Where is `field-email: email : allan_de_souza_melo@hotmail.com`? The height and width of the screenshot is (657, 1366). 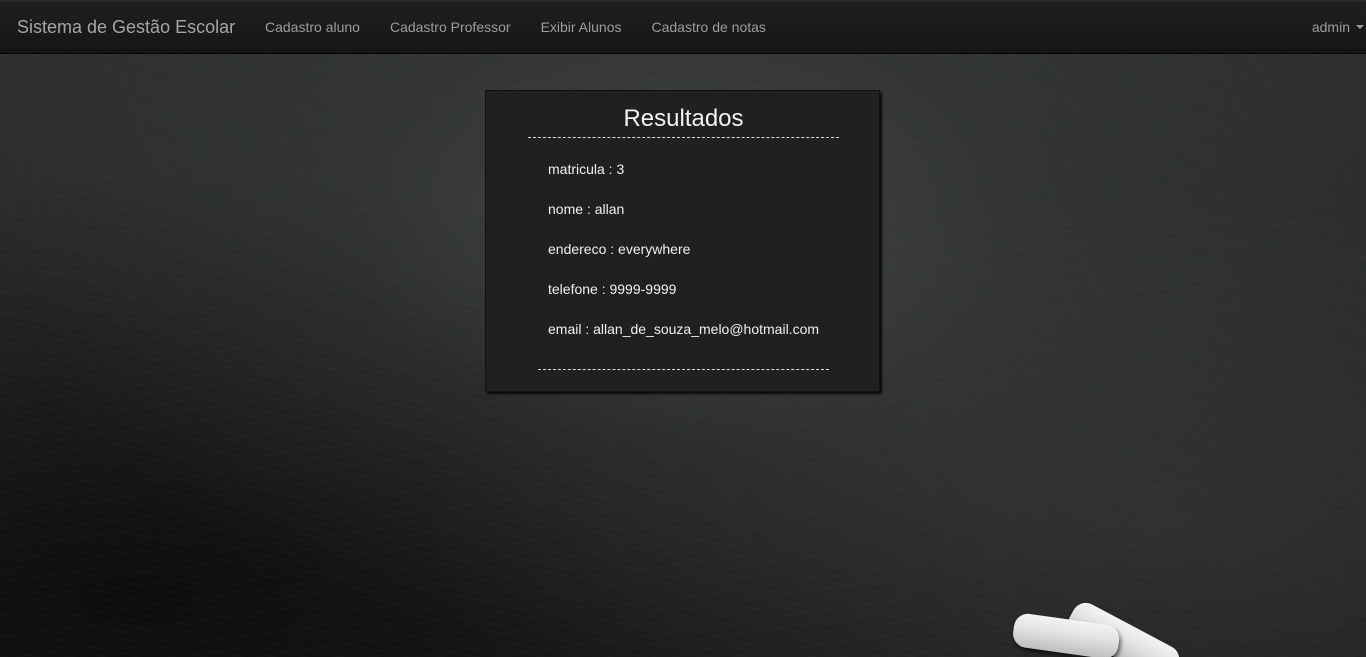
field-email: email : allan_de_souza_melo@hotmail.com is located at coordinates (684, 329).